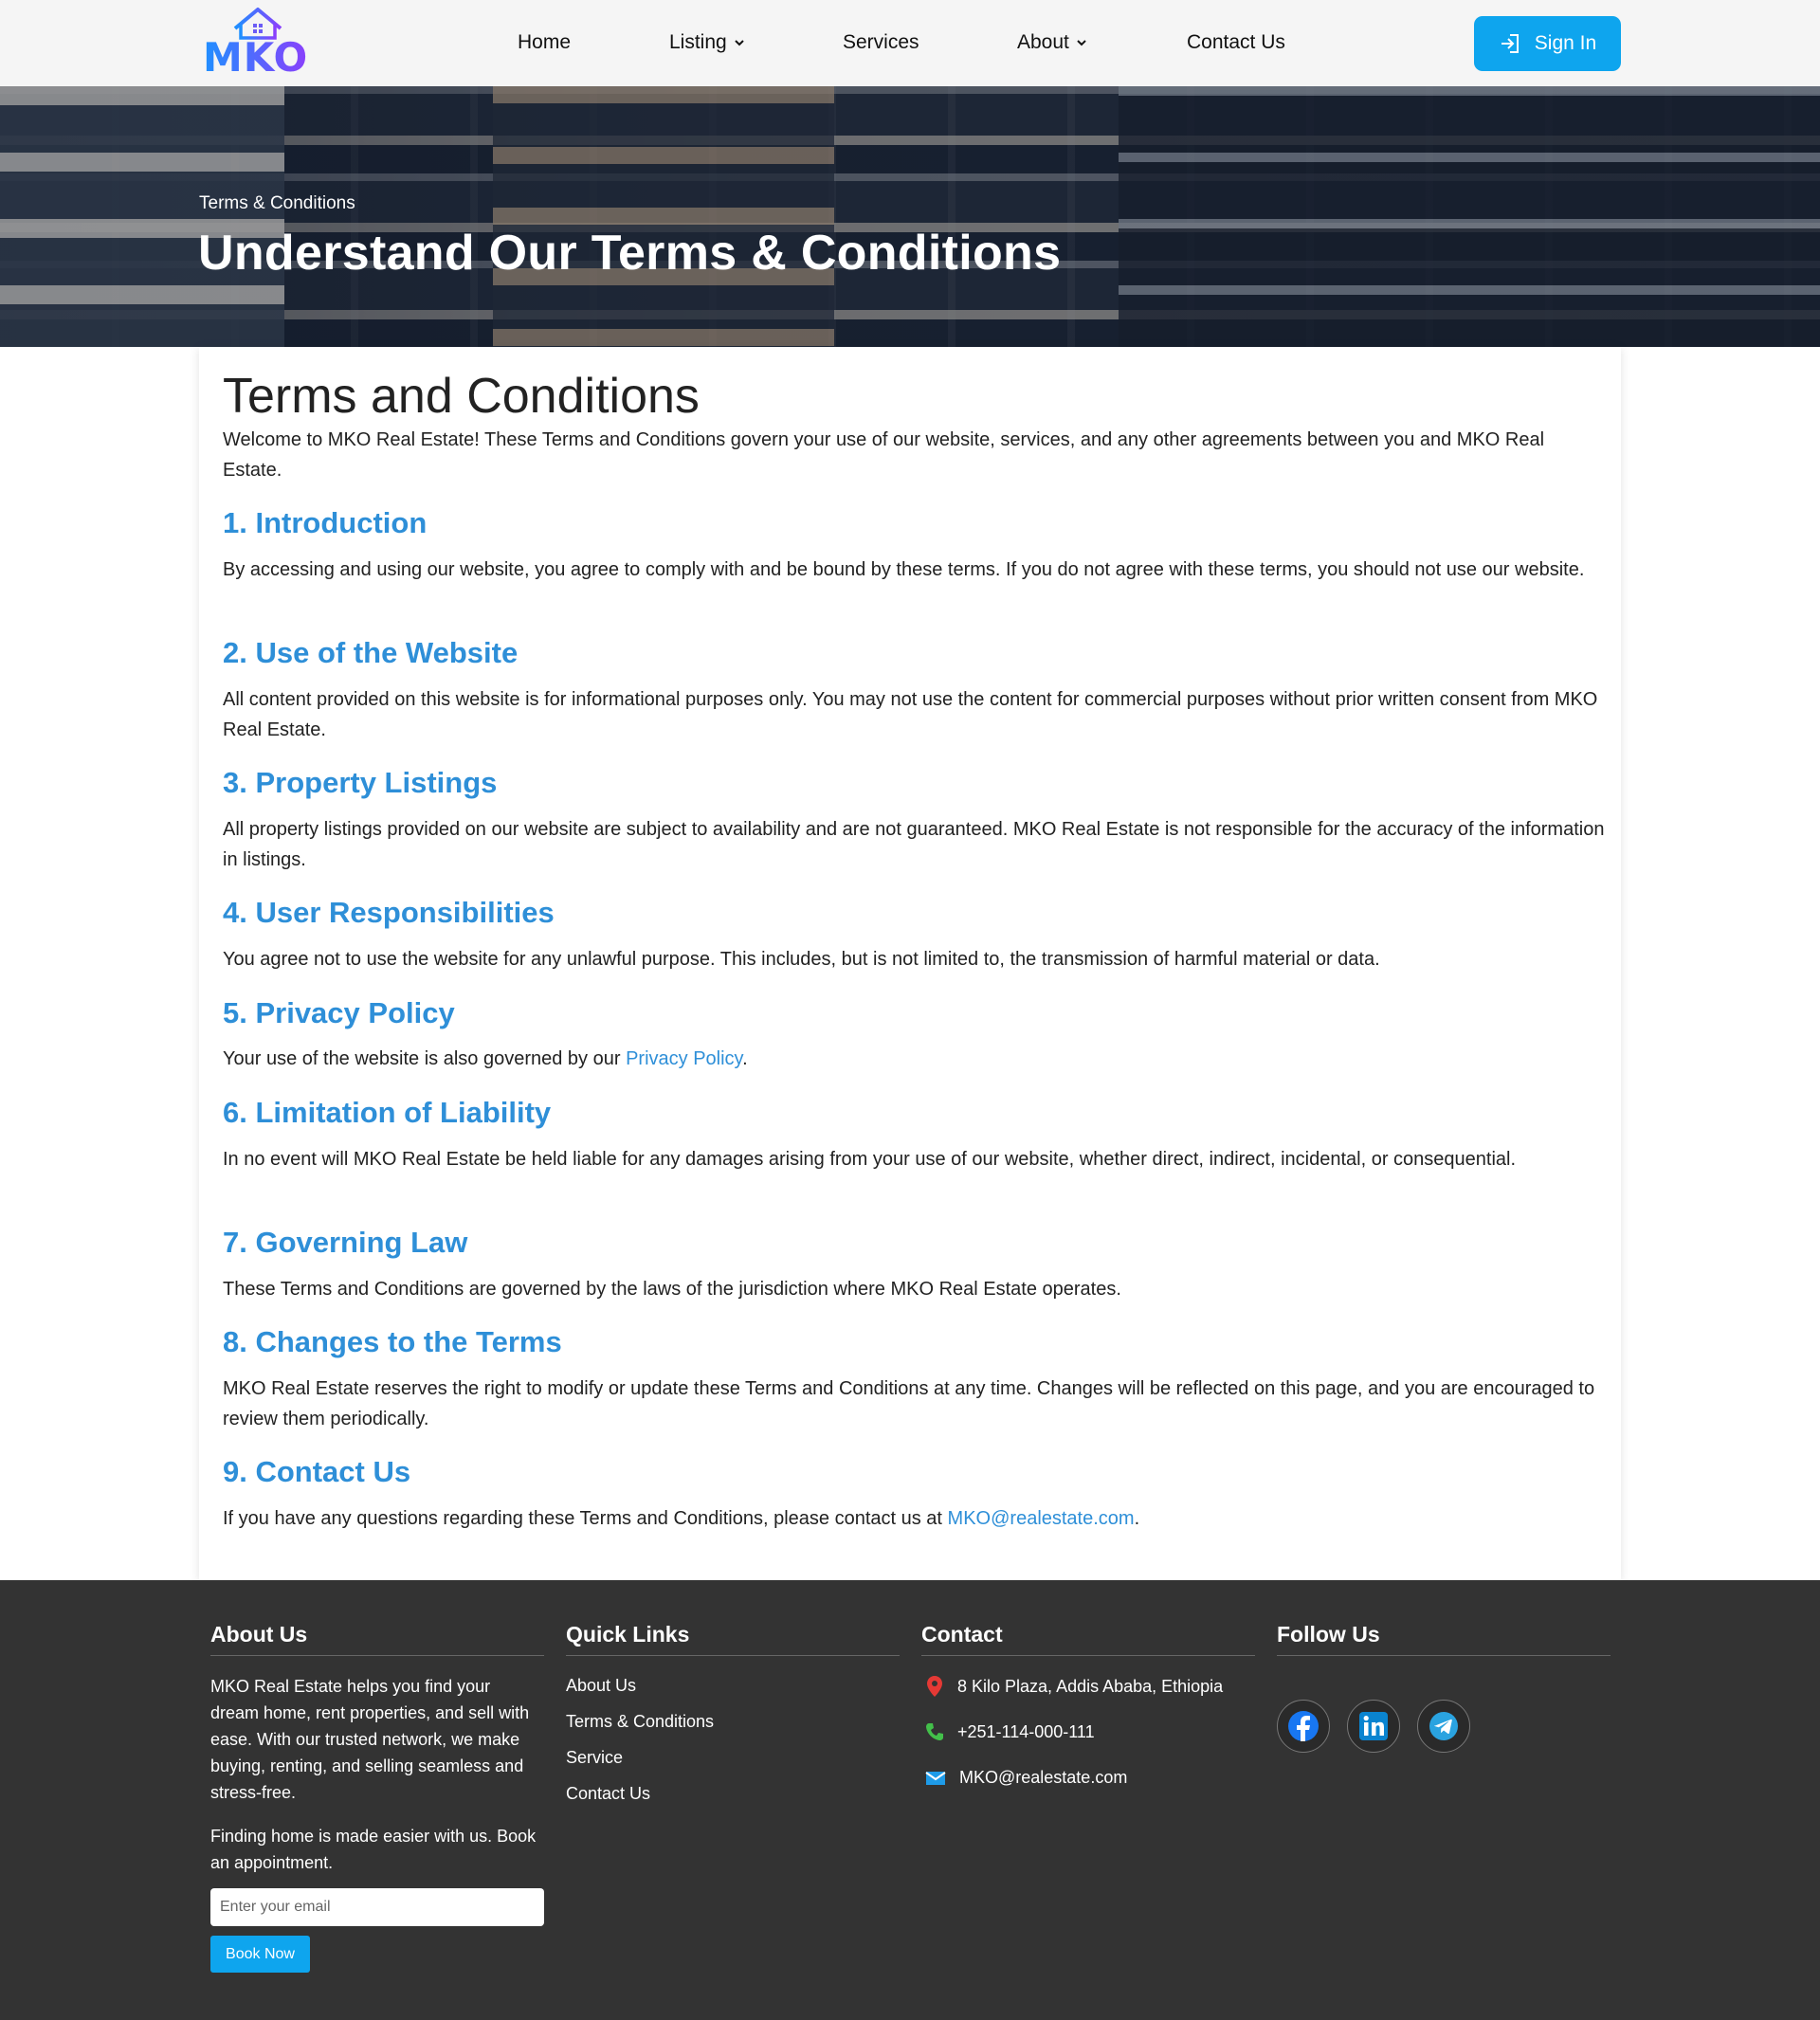 This screenshot has width=1820, height=2020. I want to click on contact-phone-text: +251-114-000-111, so click(1026, 1731).